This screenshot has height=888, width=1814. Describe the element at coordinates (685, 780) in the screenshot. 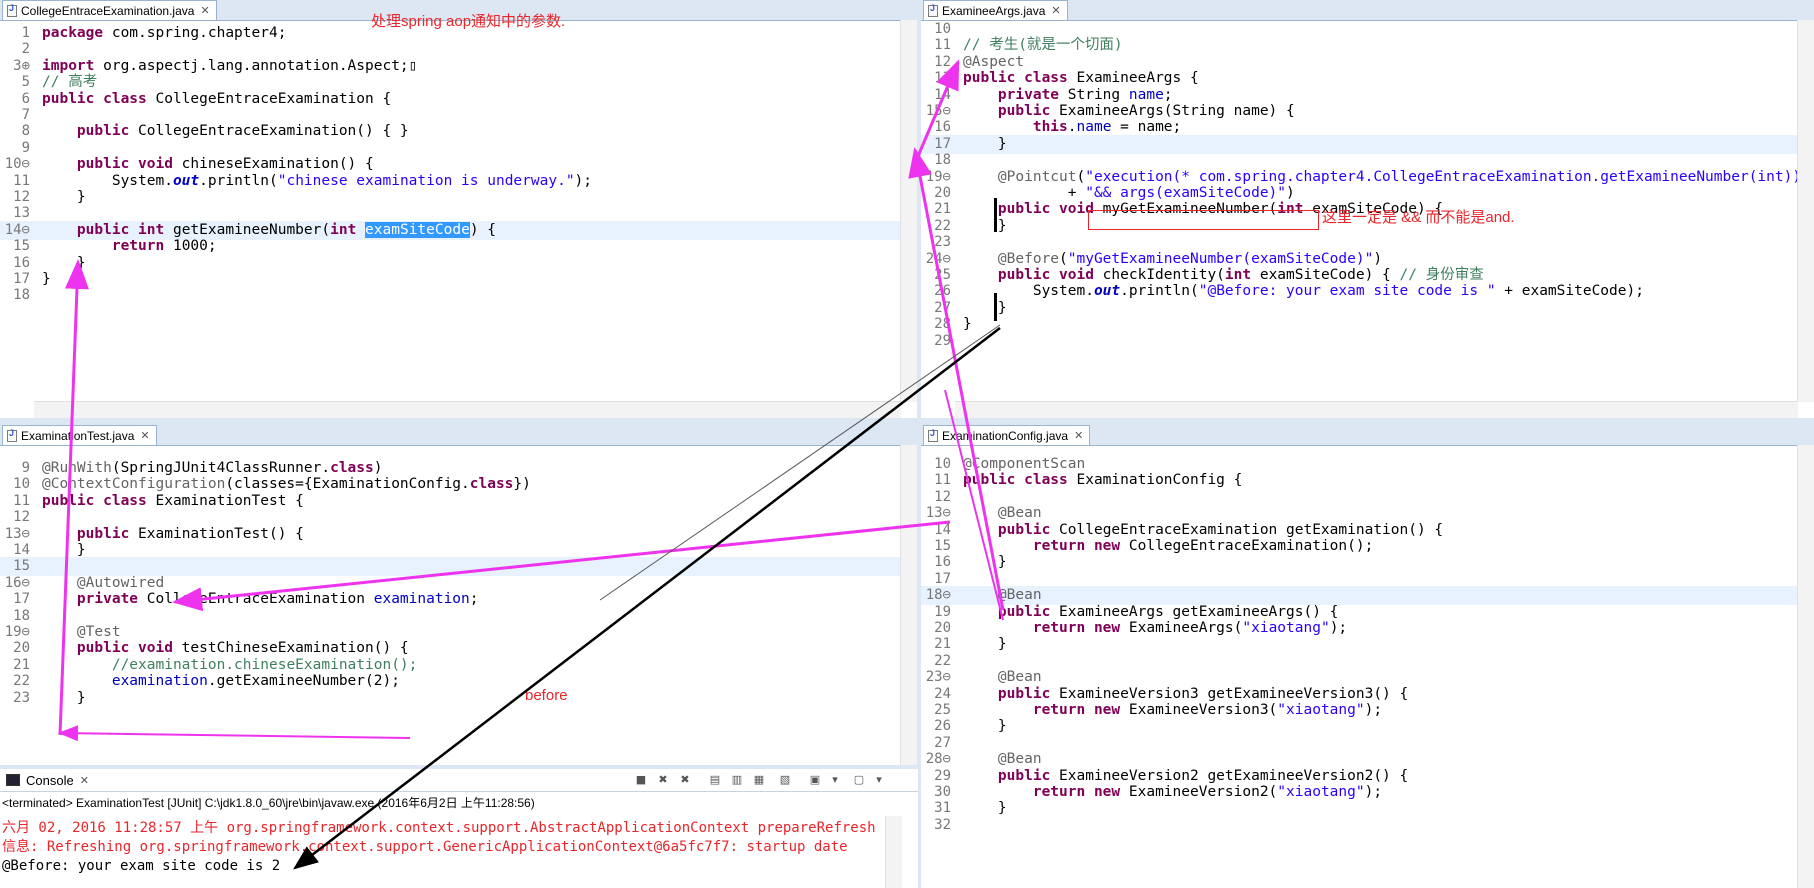

I see `remove-all-icon: ✖` at that location.